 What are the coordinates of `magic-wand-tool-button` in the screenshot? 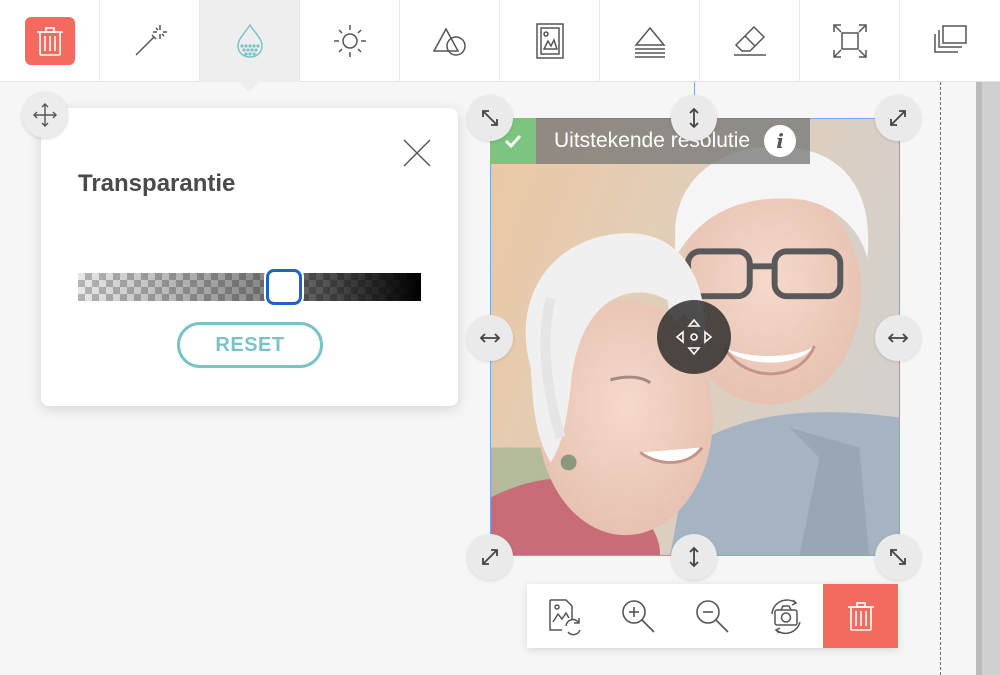 It's located at (150, 41).